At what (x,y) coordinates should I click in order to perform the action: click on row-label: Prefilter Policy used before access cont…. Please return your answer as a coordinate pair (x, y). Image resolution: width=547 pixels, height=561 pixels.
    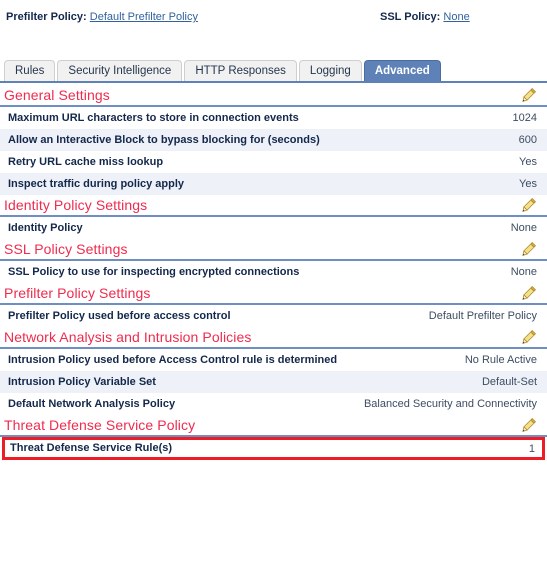
    Looking at the image, I should click on (119, 315).